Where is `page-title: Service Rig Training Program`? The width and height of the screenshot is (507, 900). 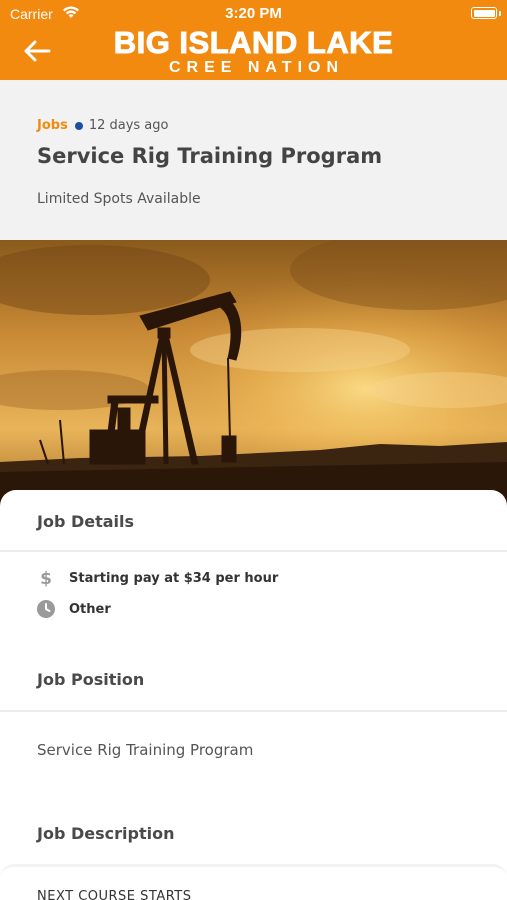
page-title: Service Rig Training Program is located at coordinates (210, 156).